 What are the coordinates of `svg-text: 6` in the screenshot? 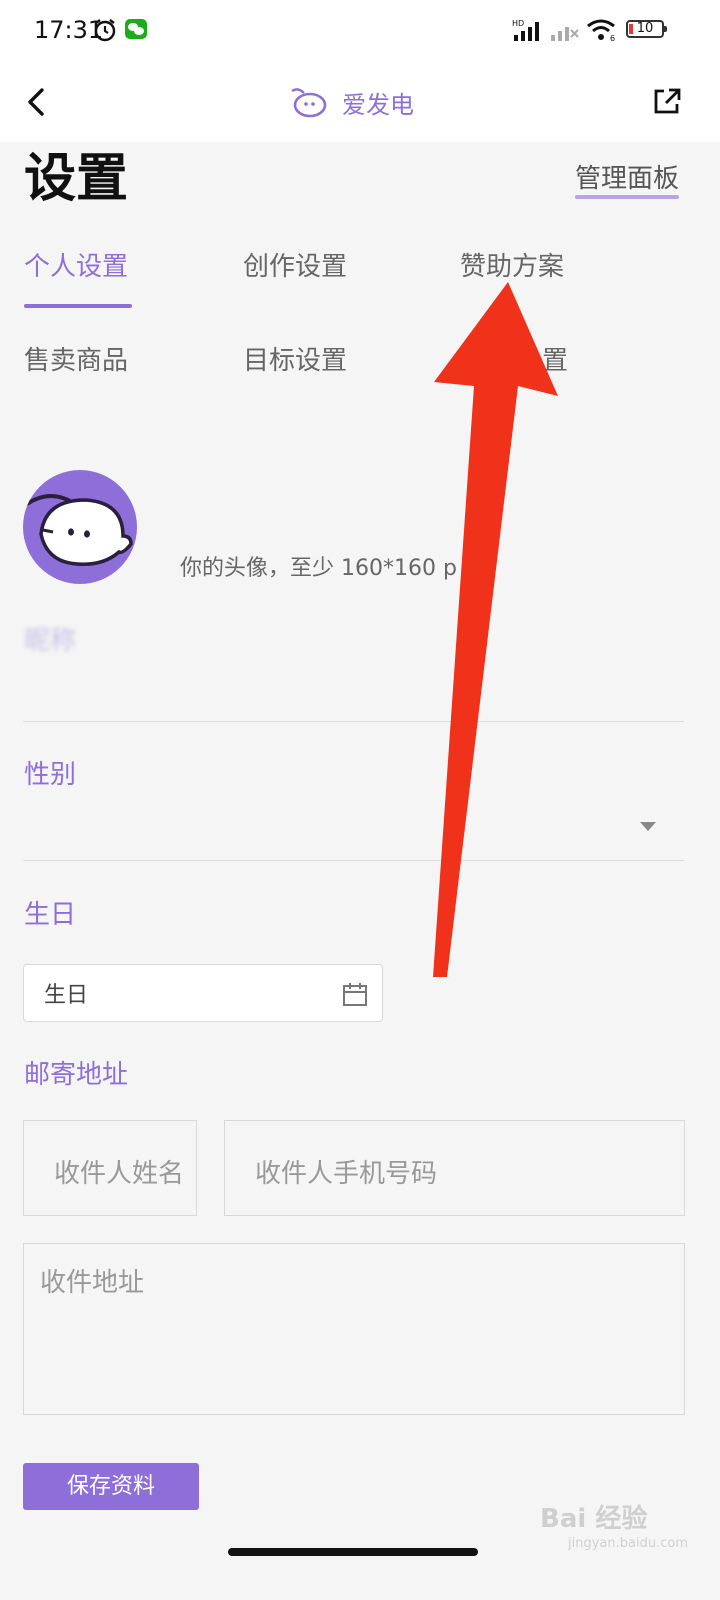 It's located at (612, 38).